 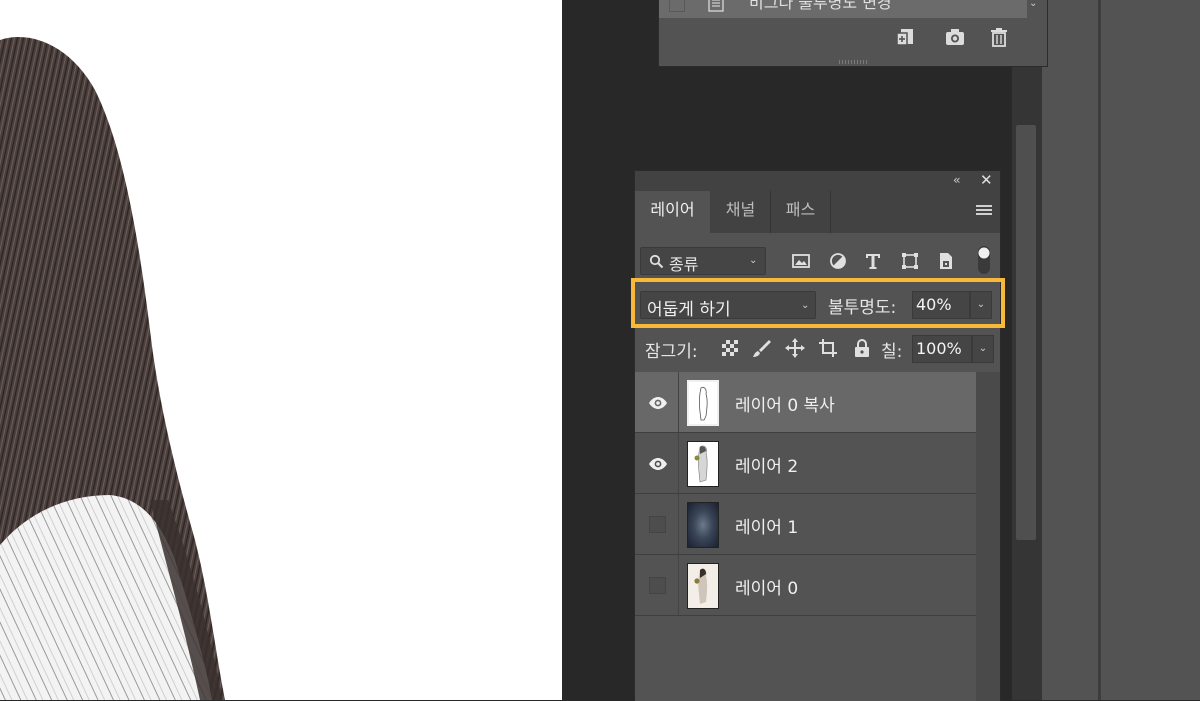 I want to click on opacity-dropdown-button: ⌄, so click(x=981, y=305).